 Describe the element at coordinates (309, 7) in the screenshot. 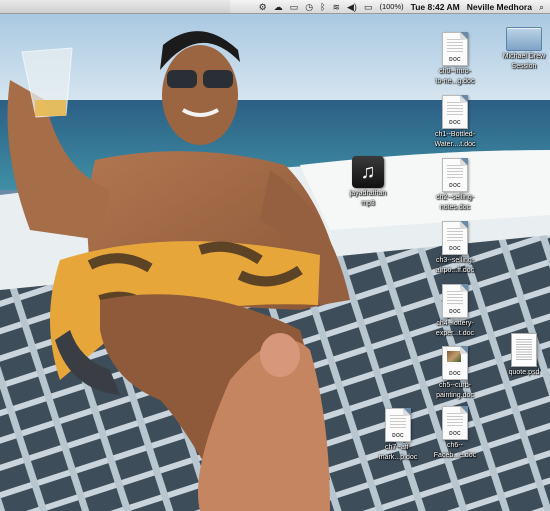

I see `time-machine-icon: ◷` at that location.